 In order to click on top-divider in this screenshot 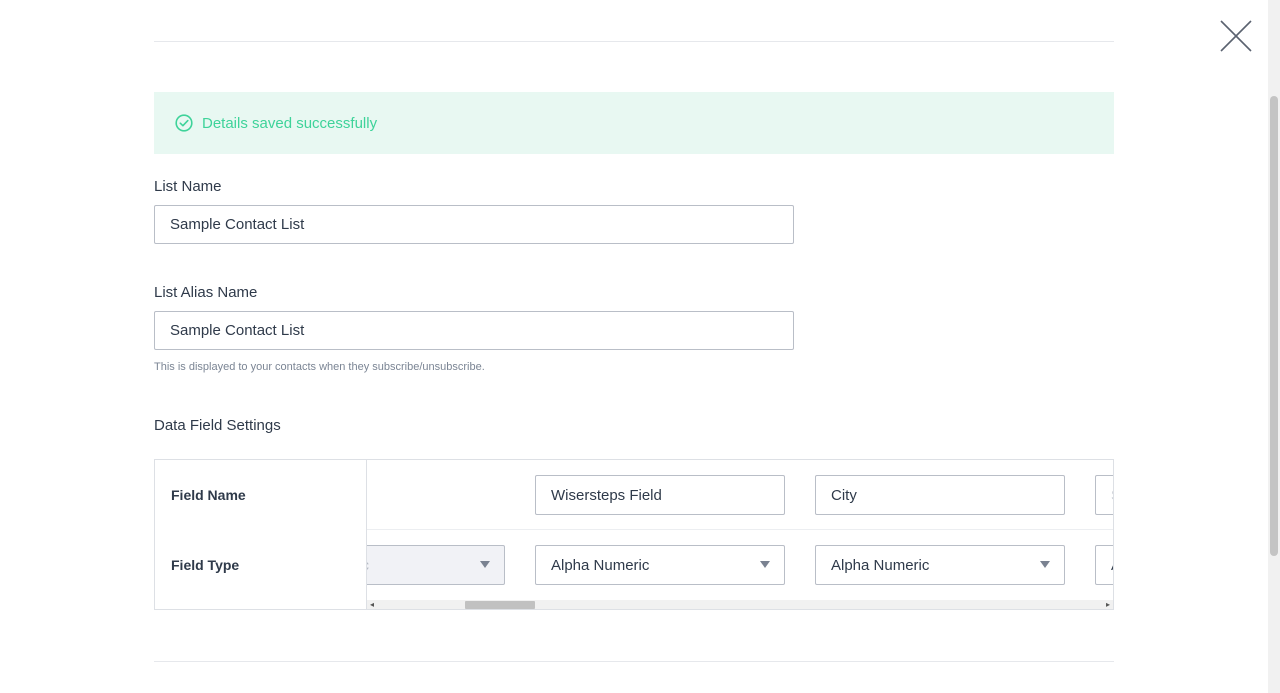, I will do `click(634, 41)`.